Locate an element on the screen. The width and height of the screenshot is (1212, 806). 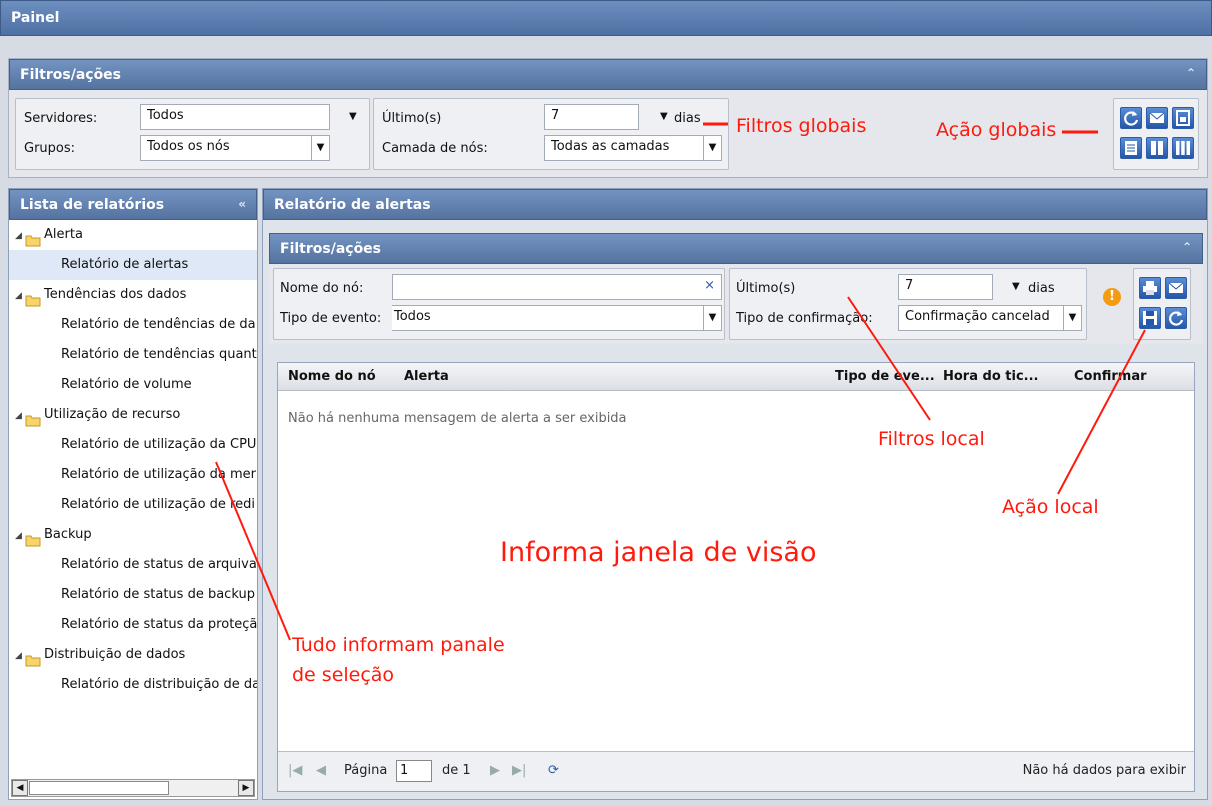
annotation-global-actions: Ação globais is located at coordinates (996, 130).